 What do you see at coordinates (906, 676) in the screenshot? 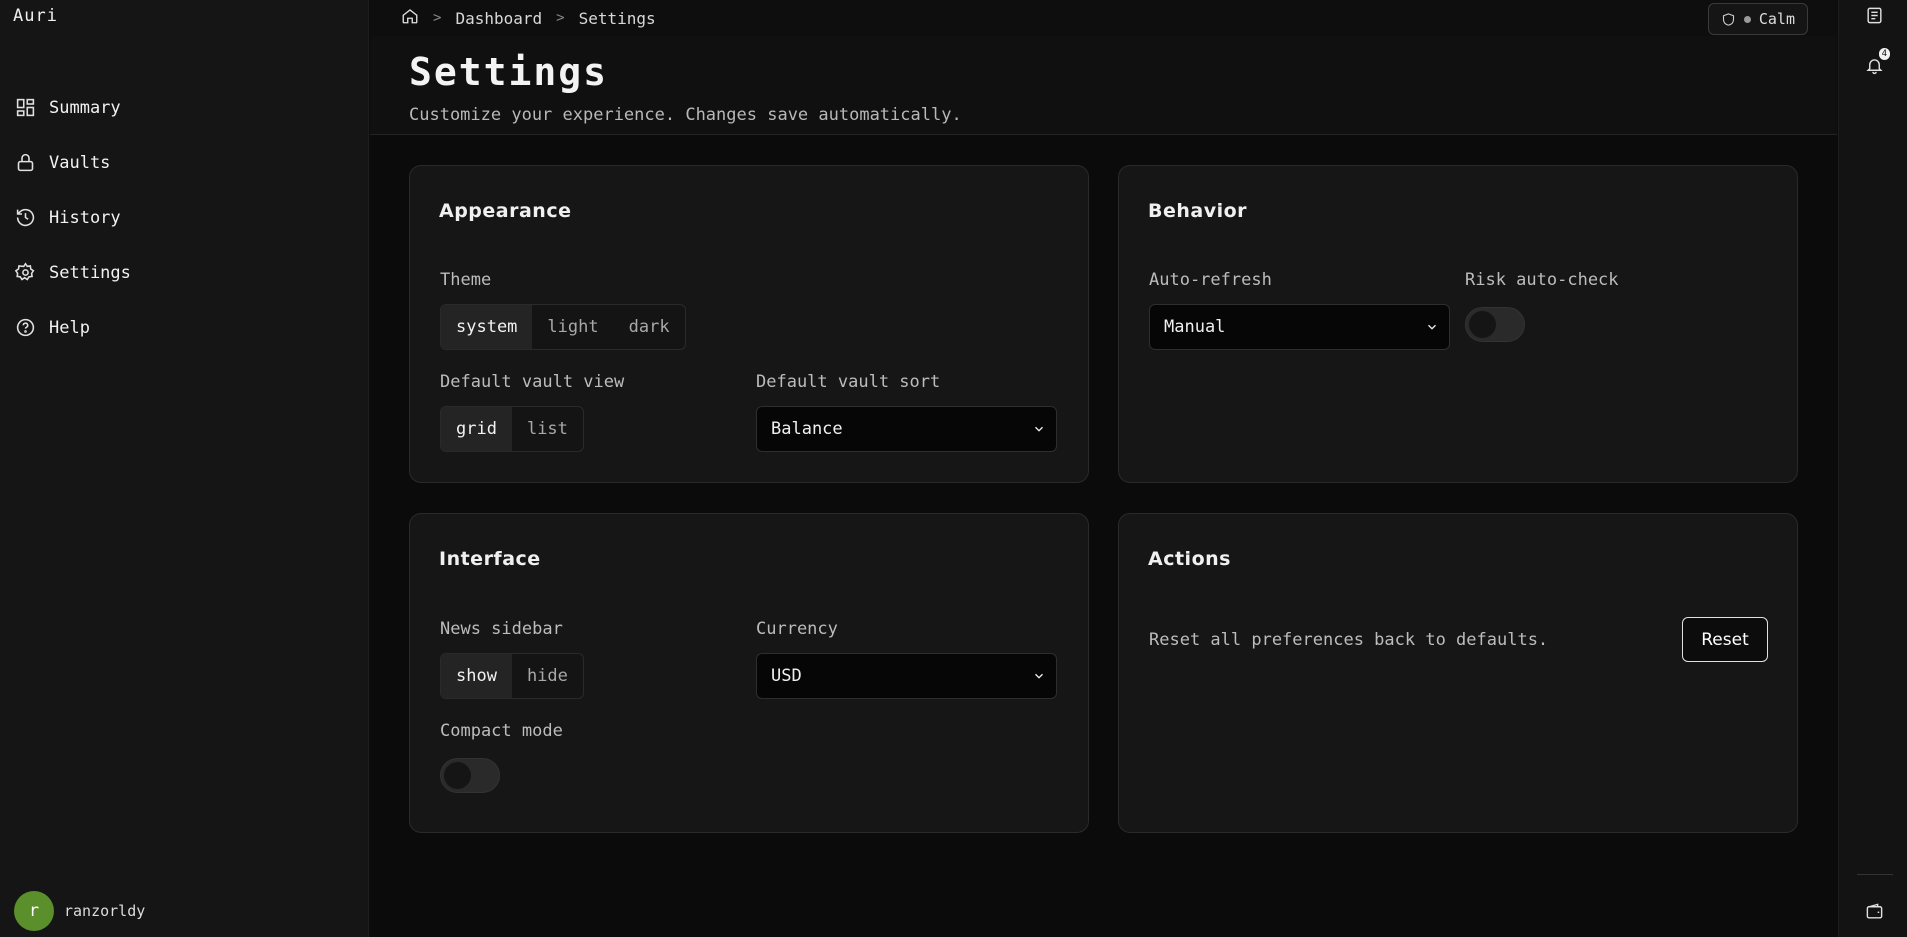
I see `currency-select: USD` at bounding box center [906, 676].